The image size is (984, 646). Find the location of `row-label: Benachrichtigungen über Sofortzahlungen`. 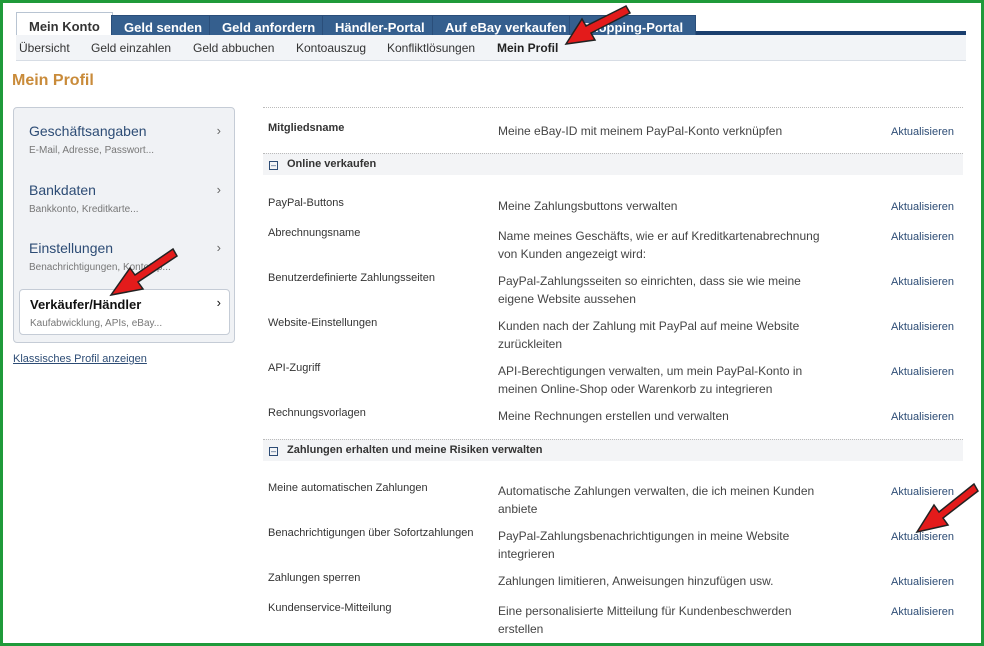

row-label: Benachrichtigungen über Sofortzahlungen is located at coordinates (371, 533).